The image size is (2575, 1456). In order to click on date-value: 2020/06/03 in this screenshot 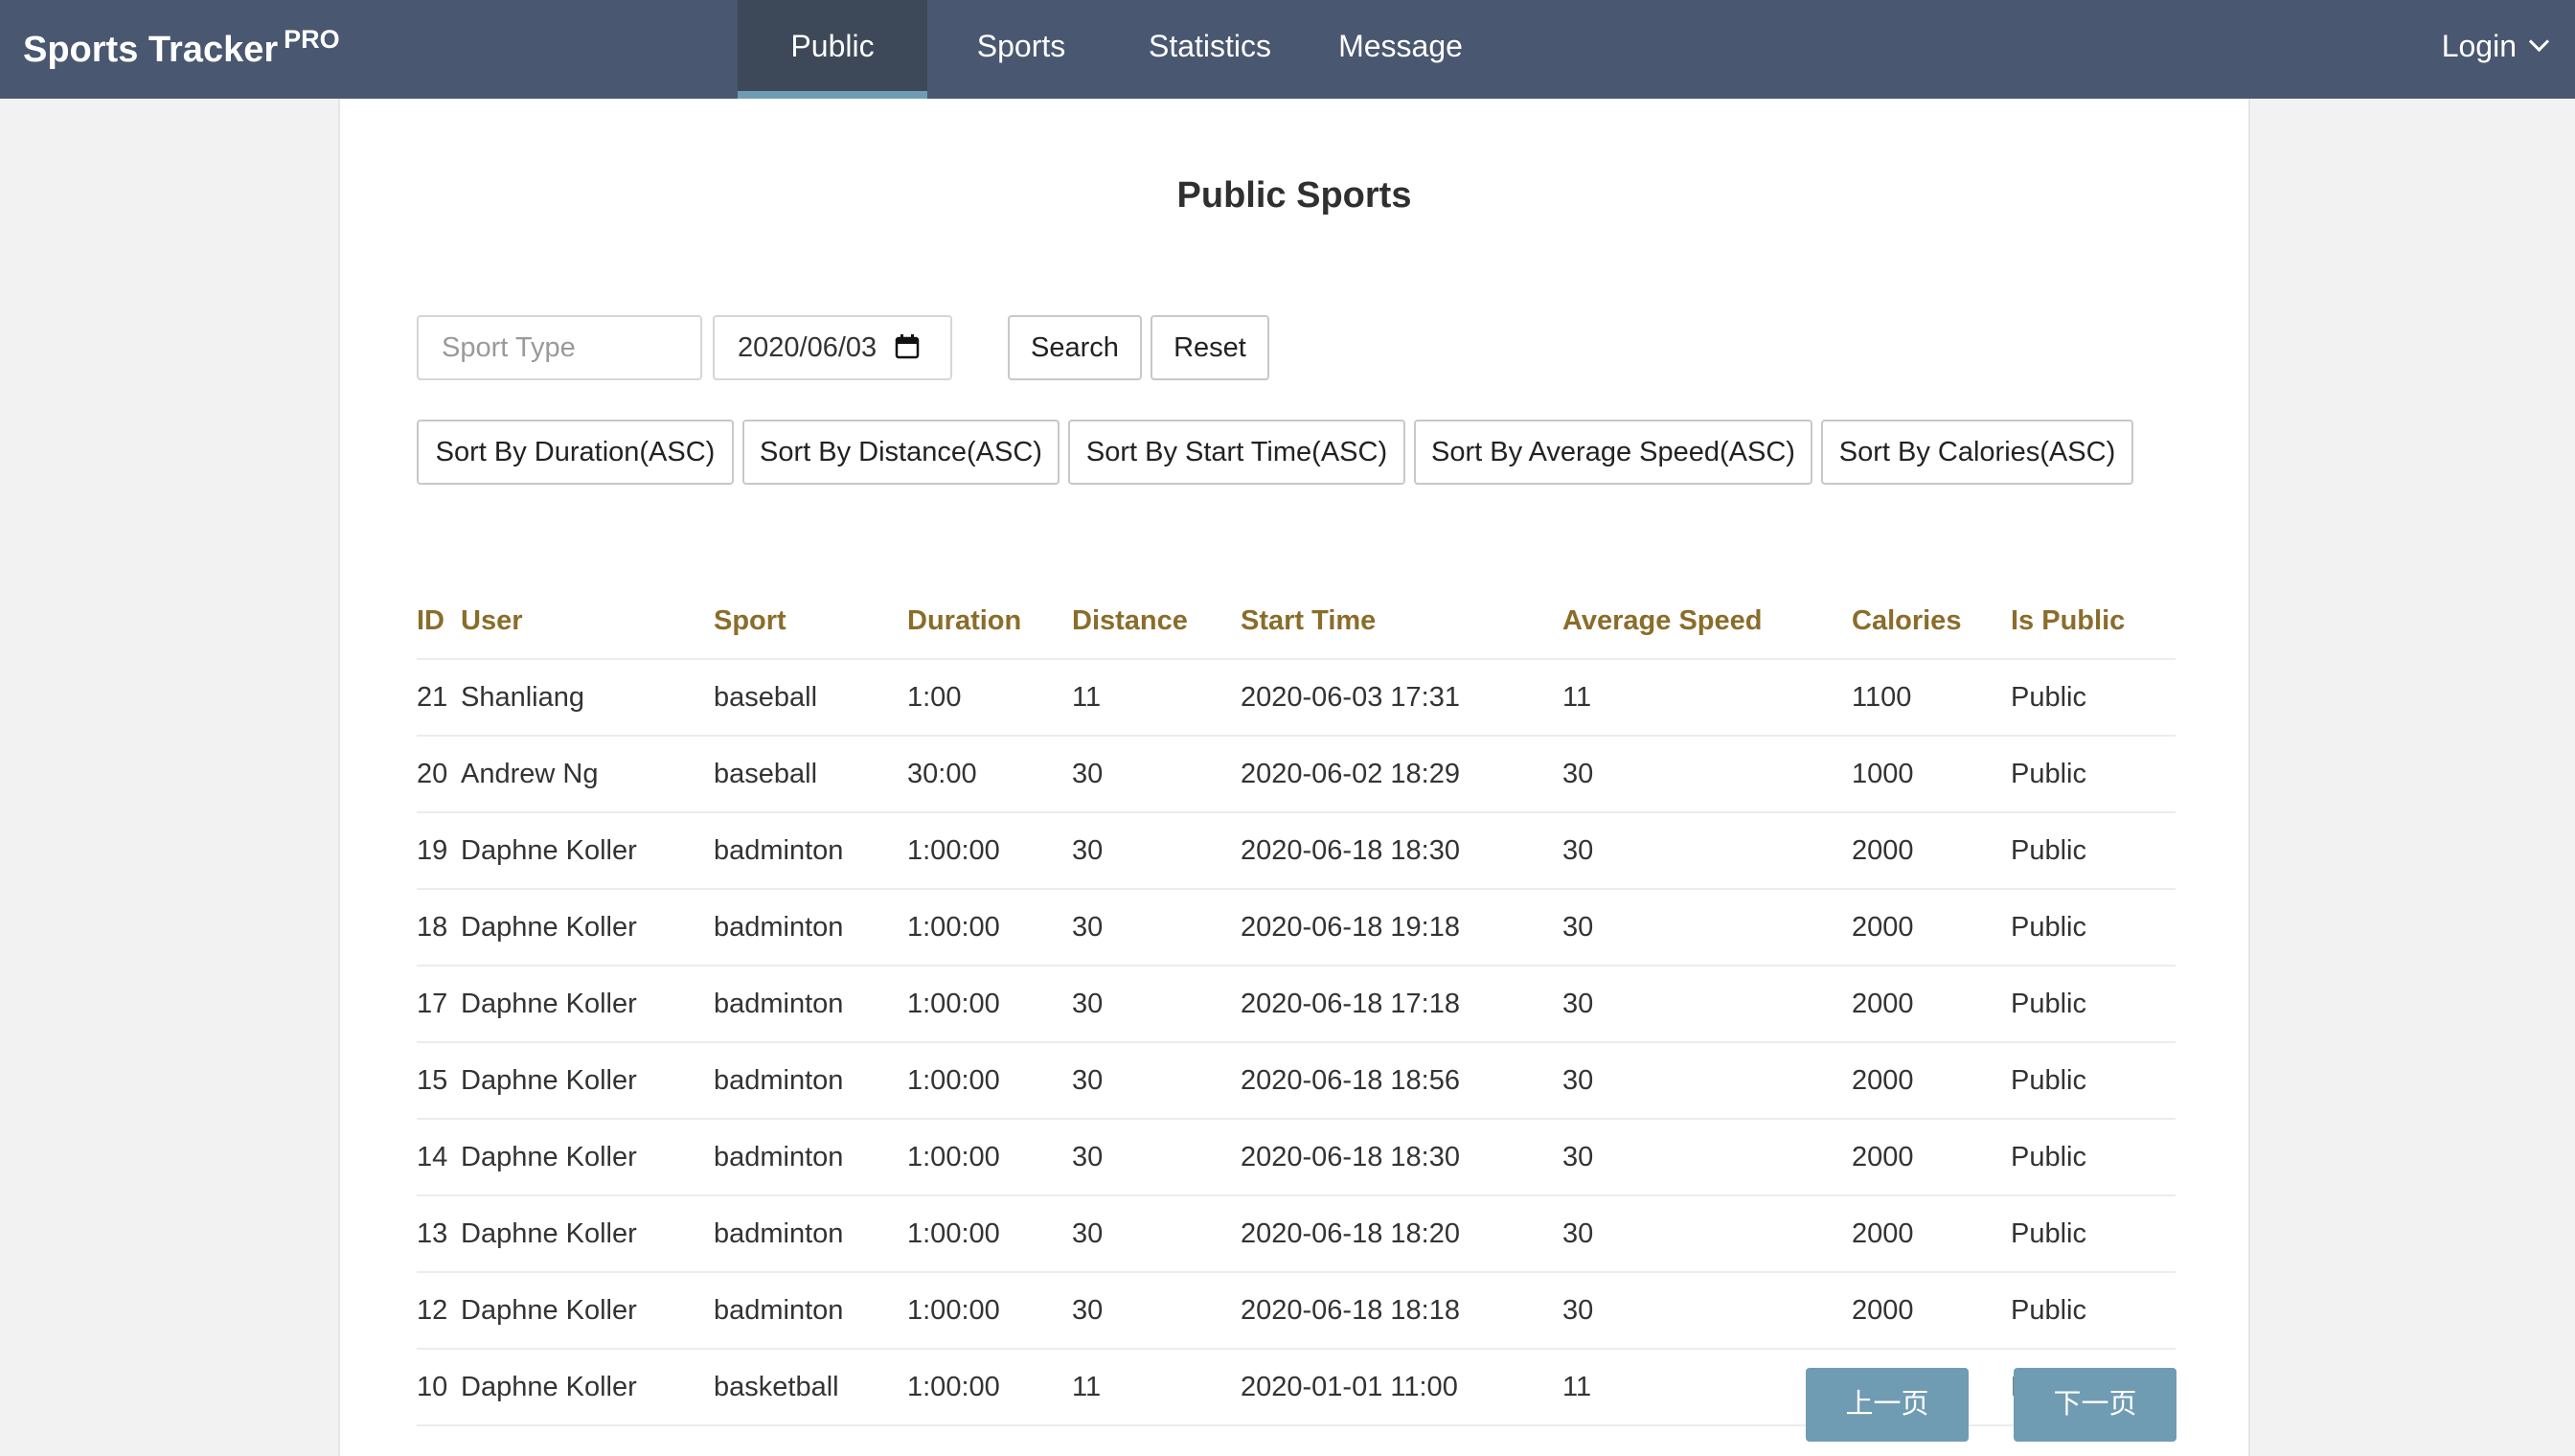, I will do `click(807, 348)`.